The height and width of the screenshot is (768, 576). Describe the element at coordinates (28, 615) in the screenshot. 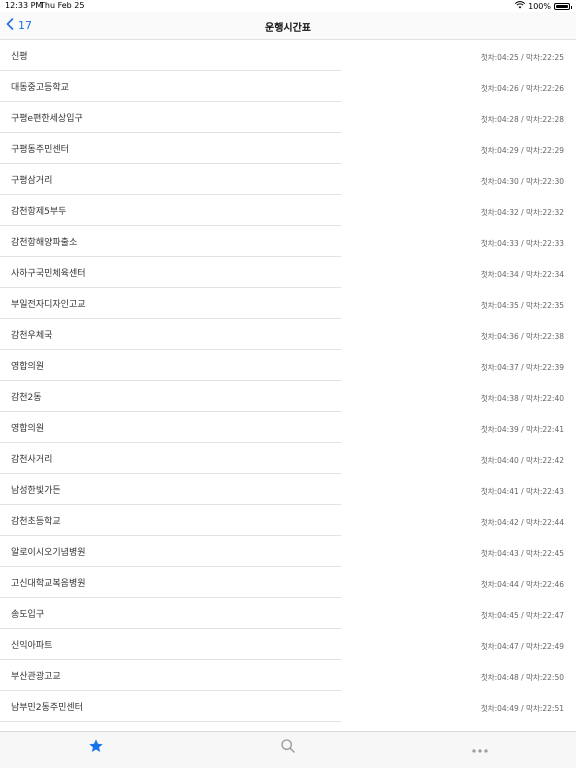

I see `stop-name: 송도입구` at that location.